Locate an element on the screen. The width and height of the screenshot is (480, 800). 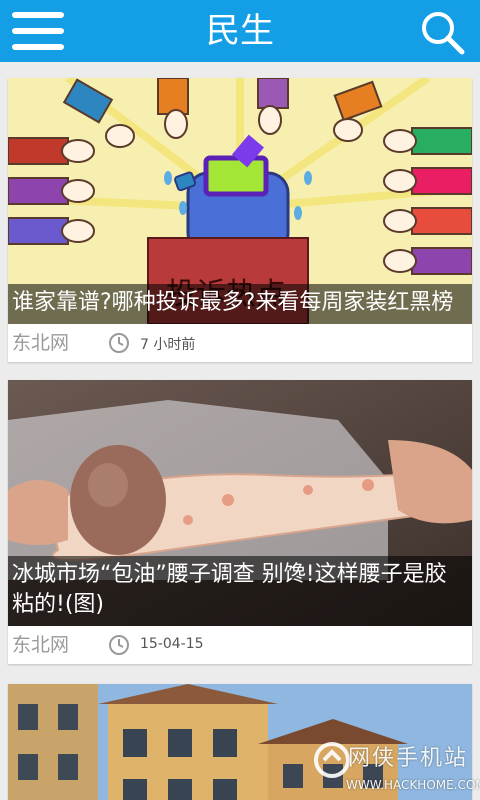
search-icon is located at coordinates (444, 32).